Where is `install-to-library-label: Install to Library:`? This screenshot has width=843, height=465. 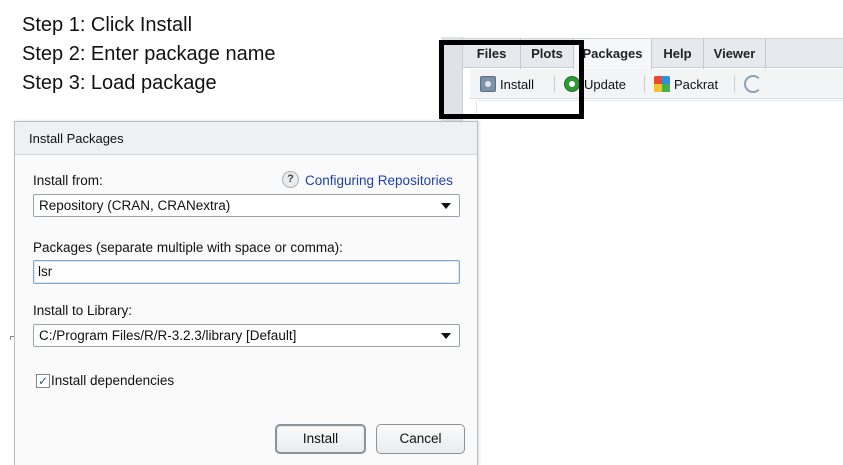 install-to-library-label: Install to Library: is located at coordinates (83, 310).